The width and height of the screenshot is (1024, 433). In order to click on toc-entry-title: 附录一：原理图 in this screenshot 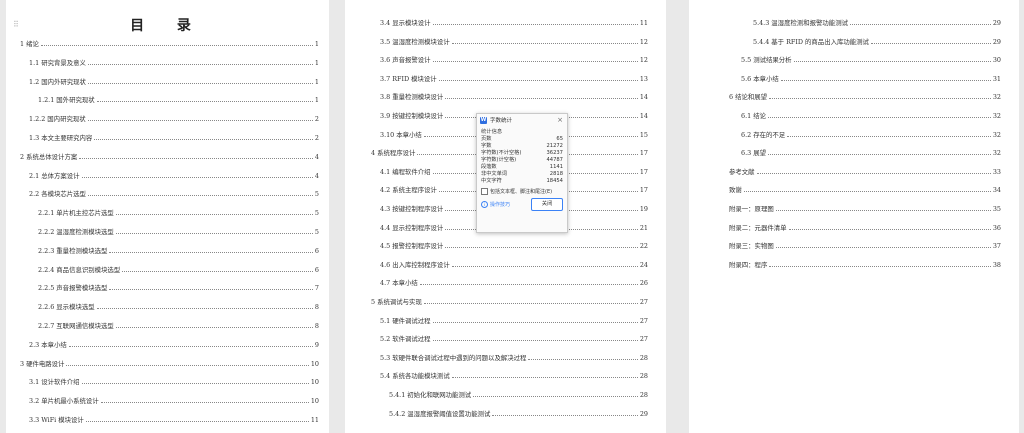, I will do `click(751, 209)`.